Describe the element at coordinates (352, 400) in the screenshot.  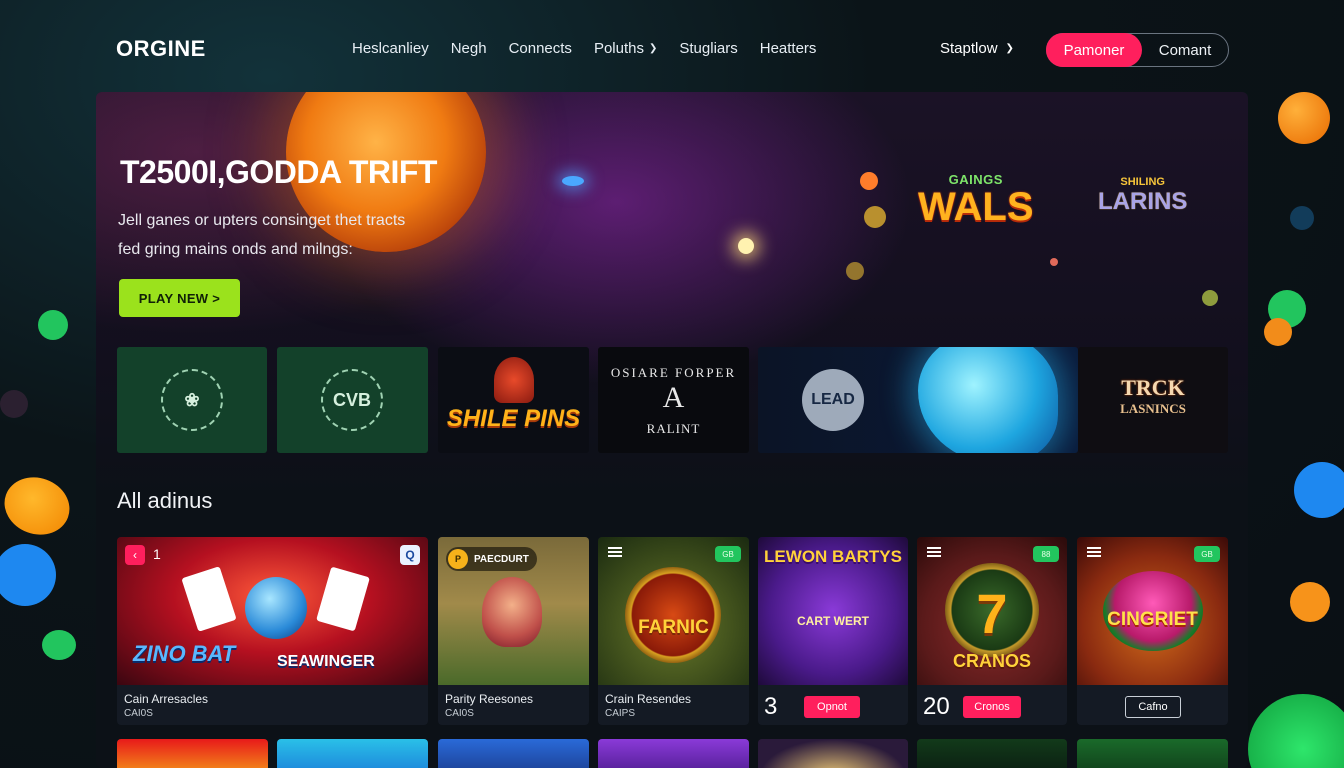
I see `featured-tile: CVB` at that location.